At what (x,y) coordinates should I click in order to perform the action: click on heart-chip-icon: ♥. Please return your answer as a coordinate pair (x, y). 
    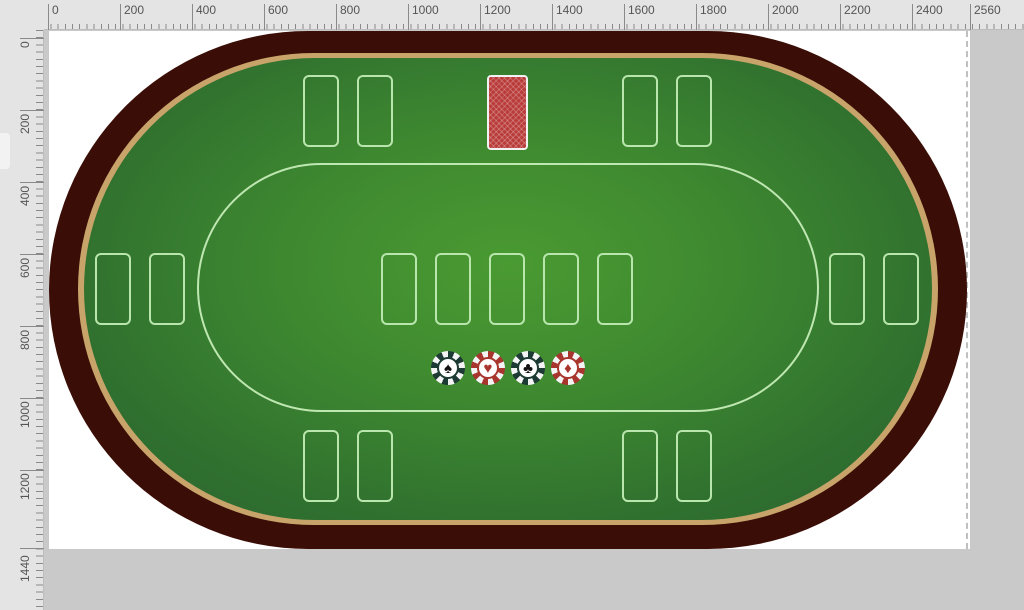
    Looking at the image, I should click on (488, 368).